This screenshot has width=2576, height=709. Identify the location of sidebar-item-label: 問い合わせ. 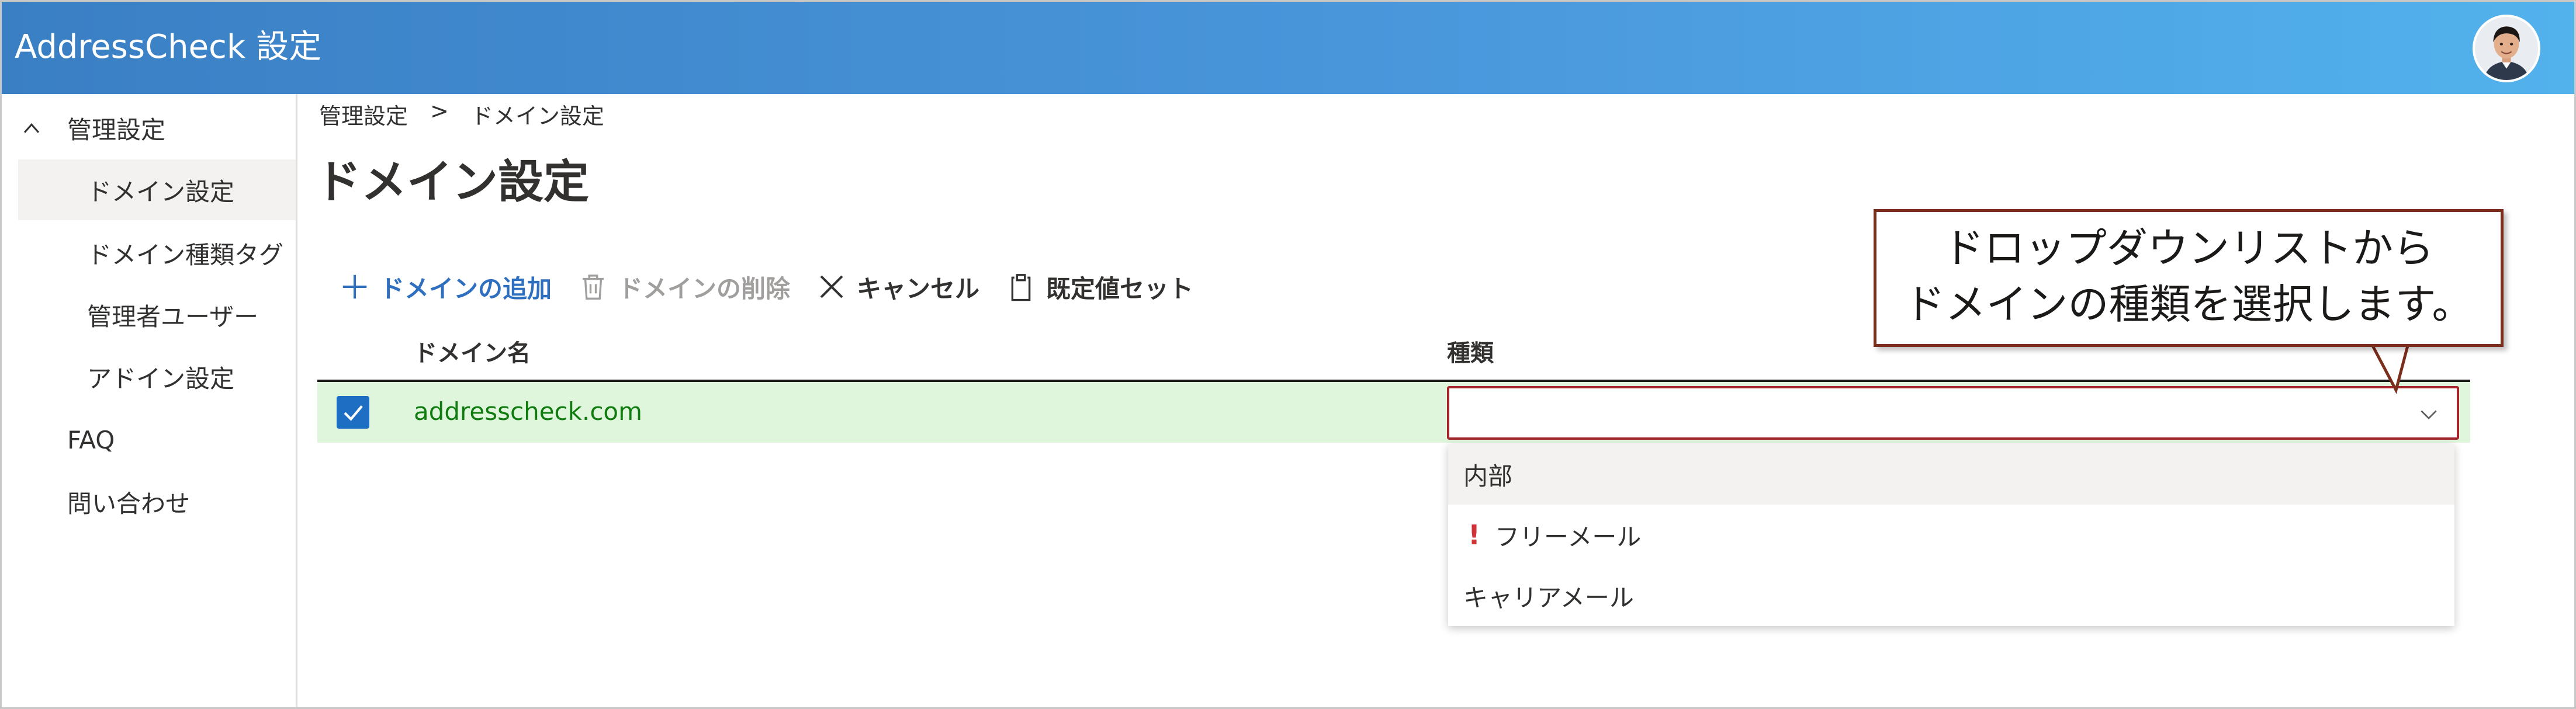
(129, 503).